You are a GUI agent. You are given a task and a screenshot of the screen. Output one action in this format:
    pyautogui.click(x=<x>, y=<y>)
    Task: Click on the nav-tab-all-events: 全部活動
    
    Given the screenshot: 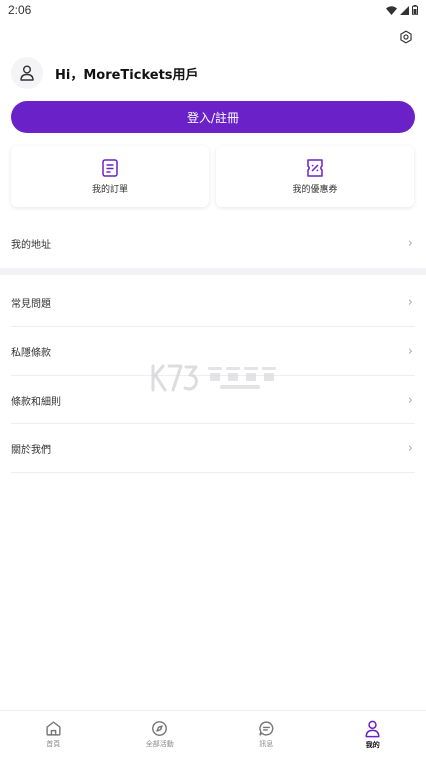 What is the action you would take?
    pyautogui.click(x=160, y=734)
    